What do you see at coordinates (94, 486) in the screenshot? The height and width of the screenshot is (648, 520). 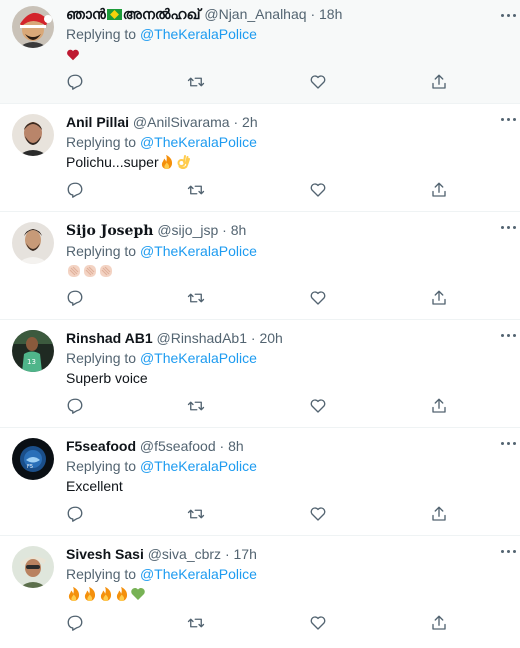 I see `tweet-text: Excellent` at bounding box center [94, 486].